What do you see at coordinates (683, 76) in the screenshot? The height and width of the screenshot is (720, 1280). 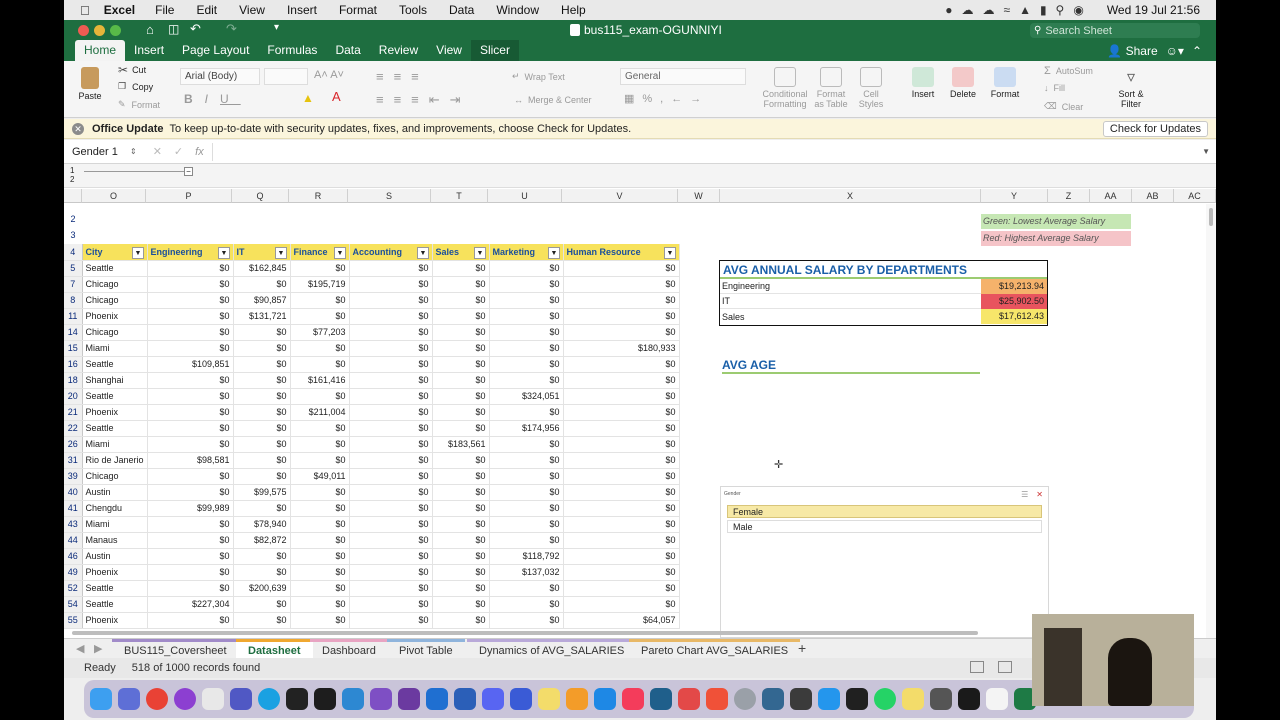 I see `number-format-select: General` at bounding box center [683, 76].